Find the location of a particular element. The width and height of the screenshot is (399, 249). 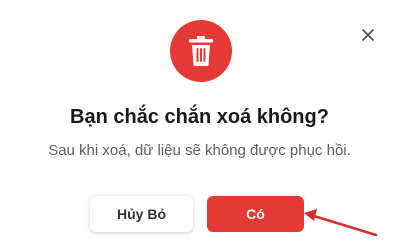

trash-icon-badge is located at coordinates (201, 51).